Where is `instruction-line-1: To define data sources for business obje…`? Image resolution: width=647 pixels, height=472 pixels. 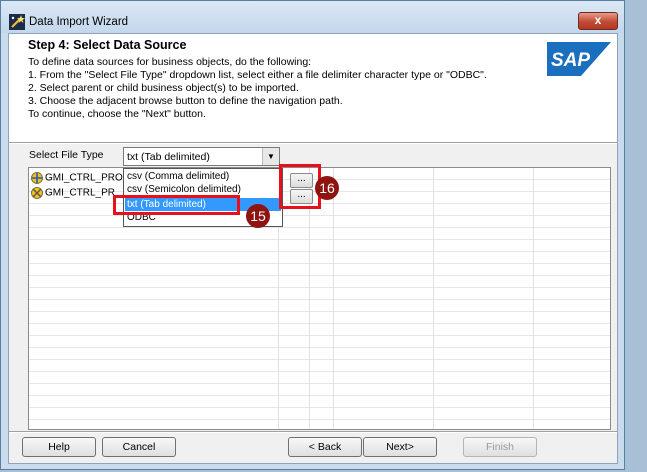
instruction-line-1: To define data sources for business obje… is located at coordinates (170, 62).